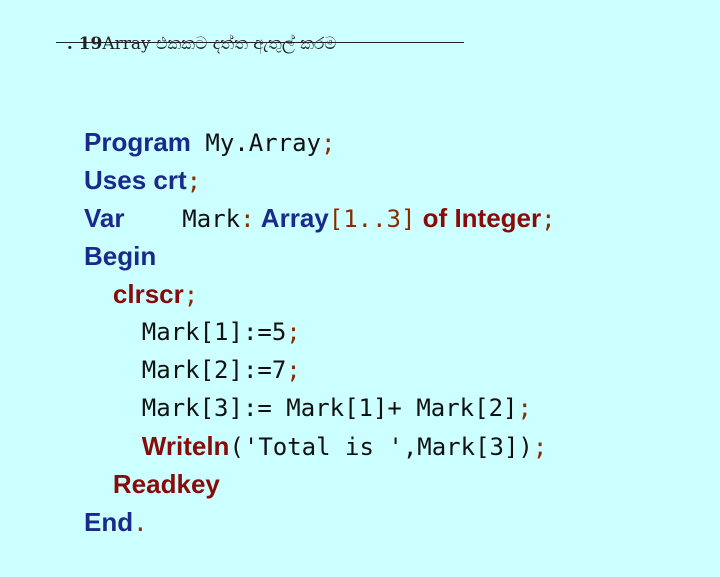  I want to click on title-underline, so click(260, 42).